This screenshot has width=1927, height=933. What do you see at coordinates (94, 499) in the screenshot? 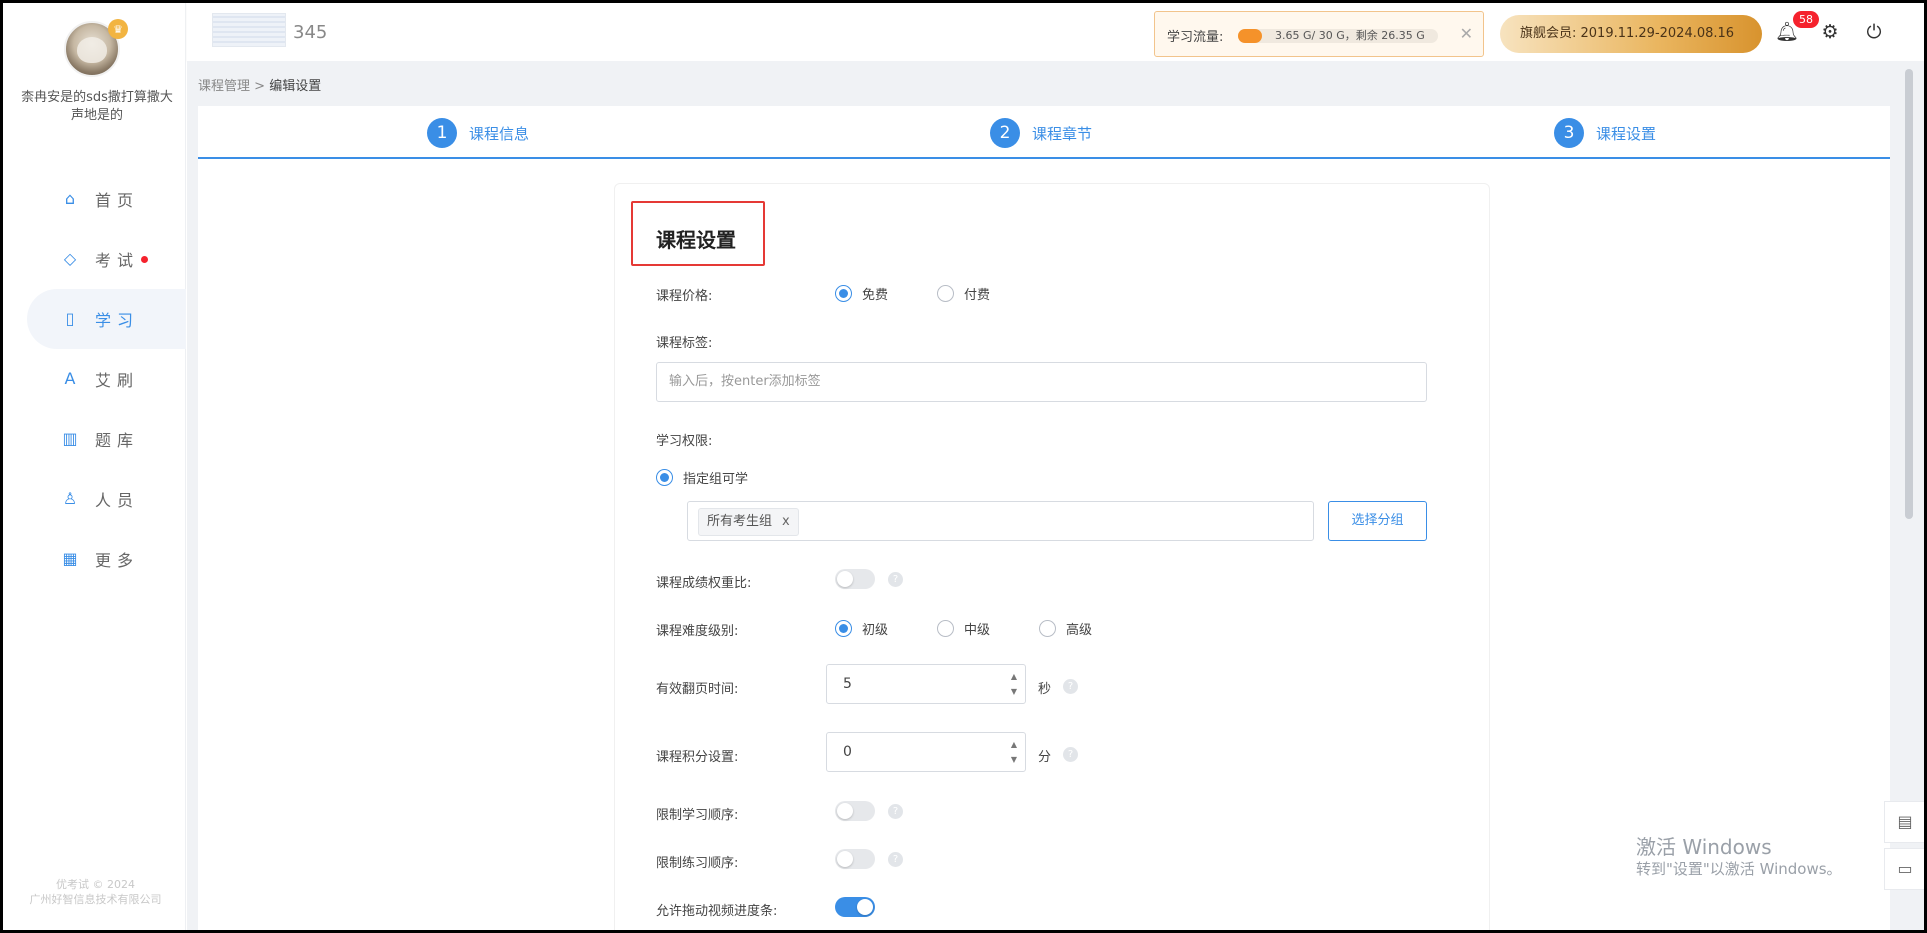
I see `sidebar-item-people: ♙ 人员` at bounding box center [94, 499].